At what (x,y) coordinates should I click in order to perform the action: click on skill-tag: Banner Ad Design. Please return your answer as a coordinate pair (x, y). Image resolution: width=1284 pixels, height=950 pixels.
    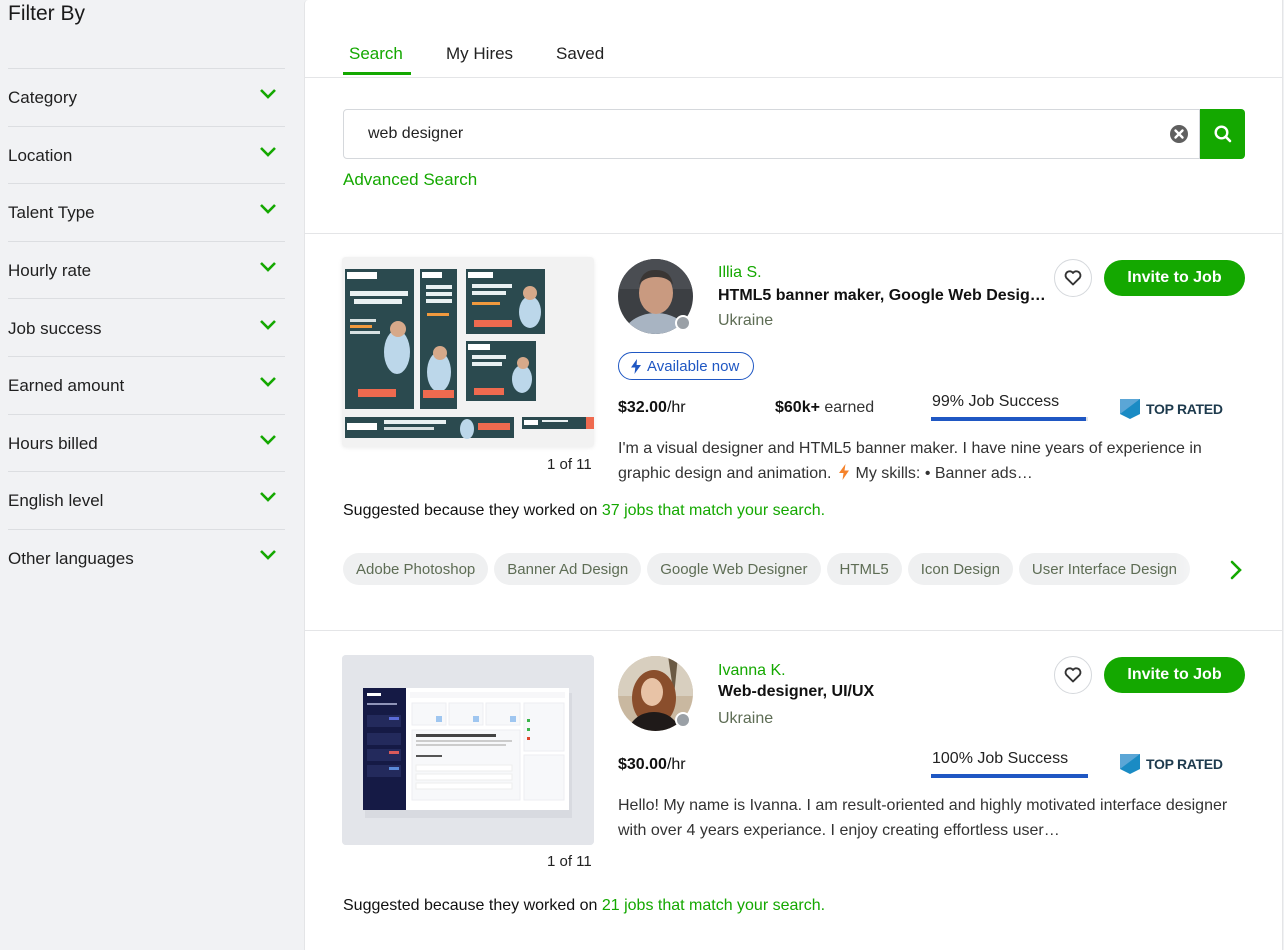
    Looking at the image, I should click on (568, 569).